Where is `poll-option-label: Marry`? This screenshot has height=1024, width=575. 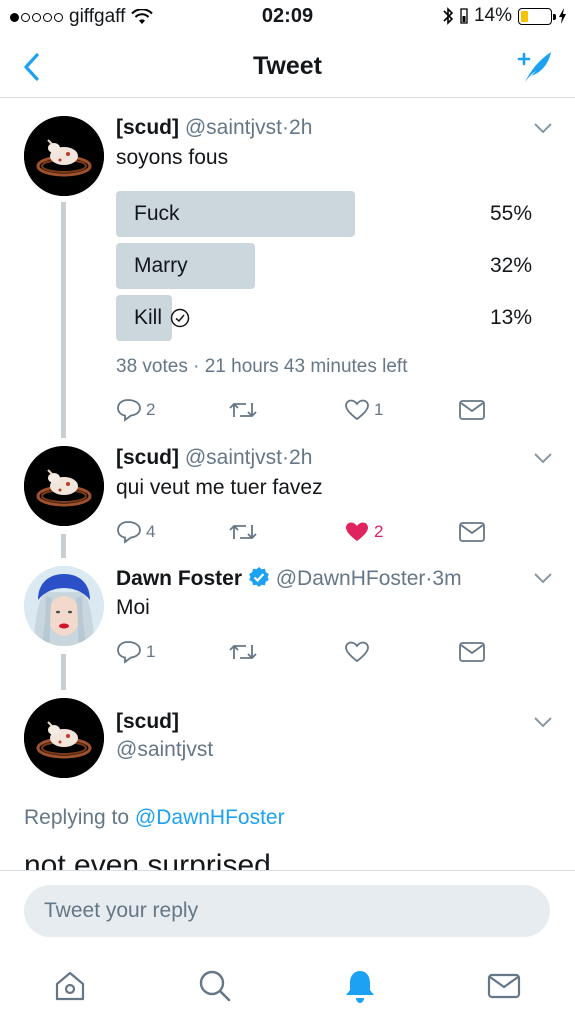 poll-option-label: Marry is located at coordinates (161, 265).